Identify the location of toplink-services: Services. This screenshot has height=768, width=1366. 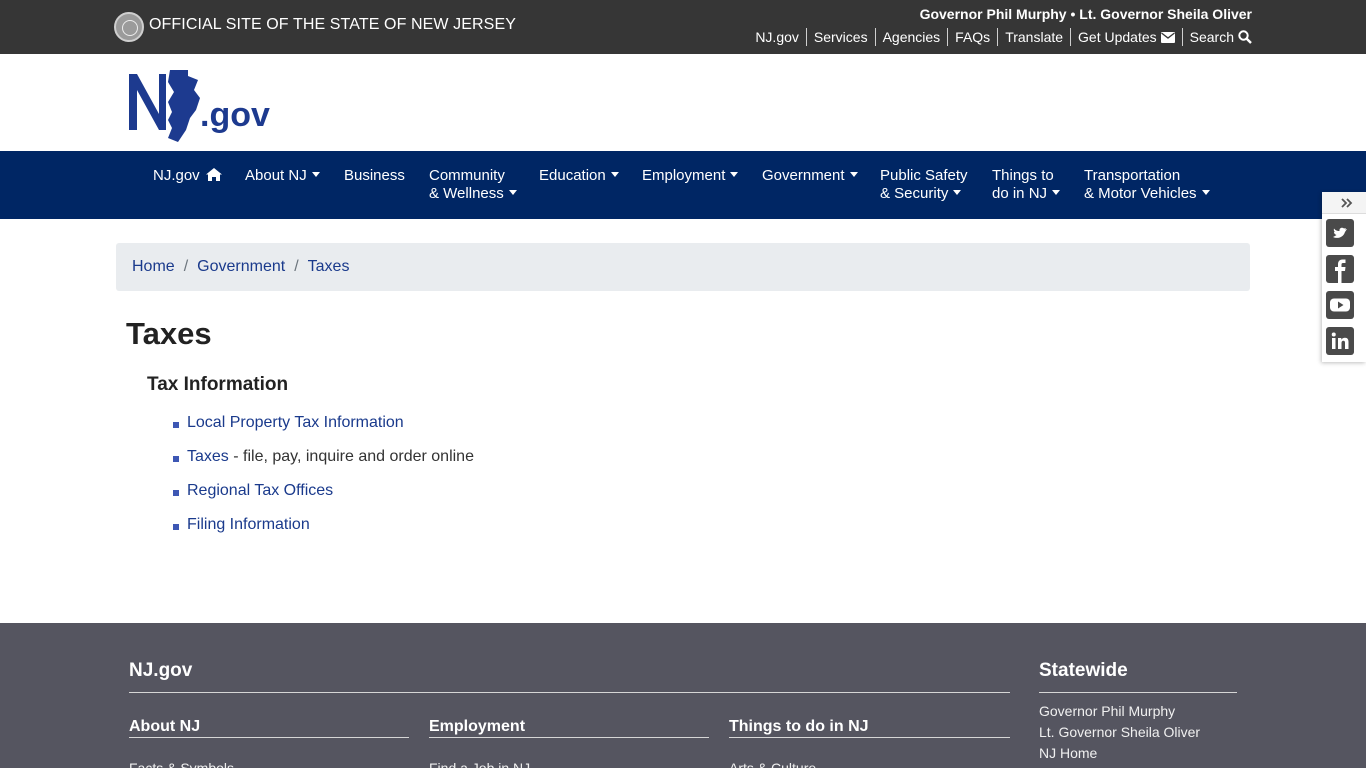
(840, 37).